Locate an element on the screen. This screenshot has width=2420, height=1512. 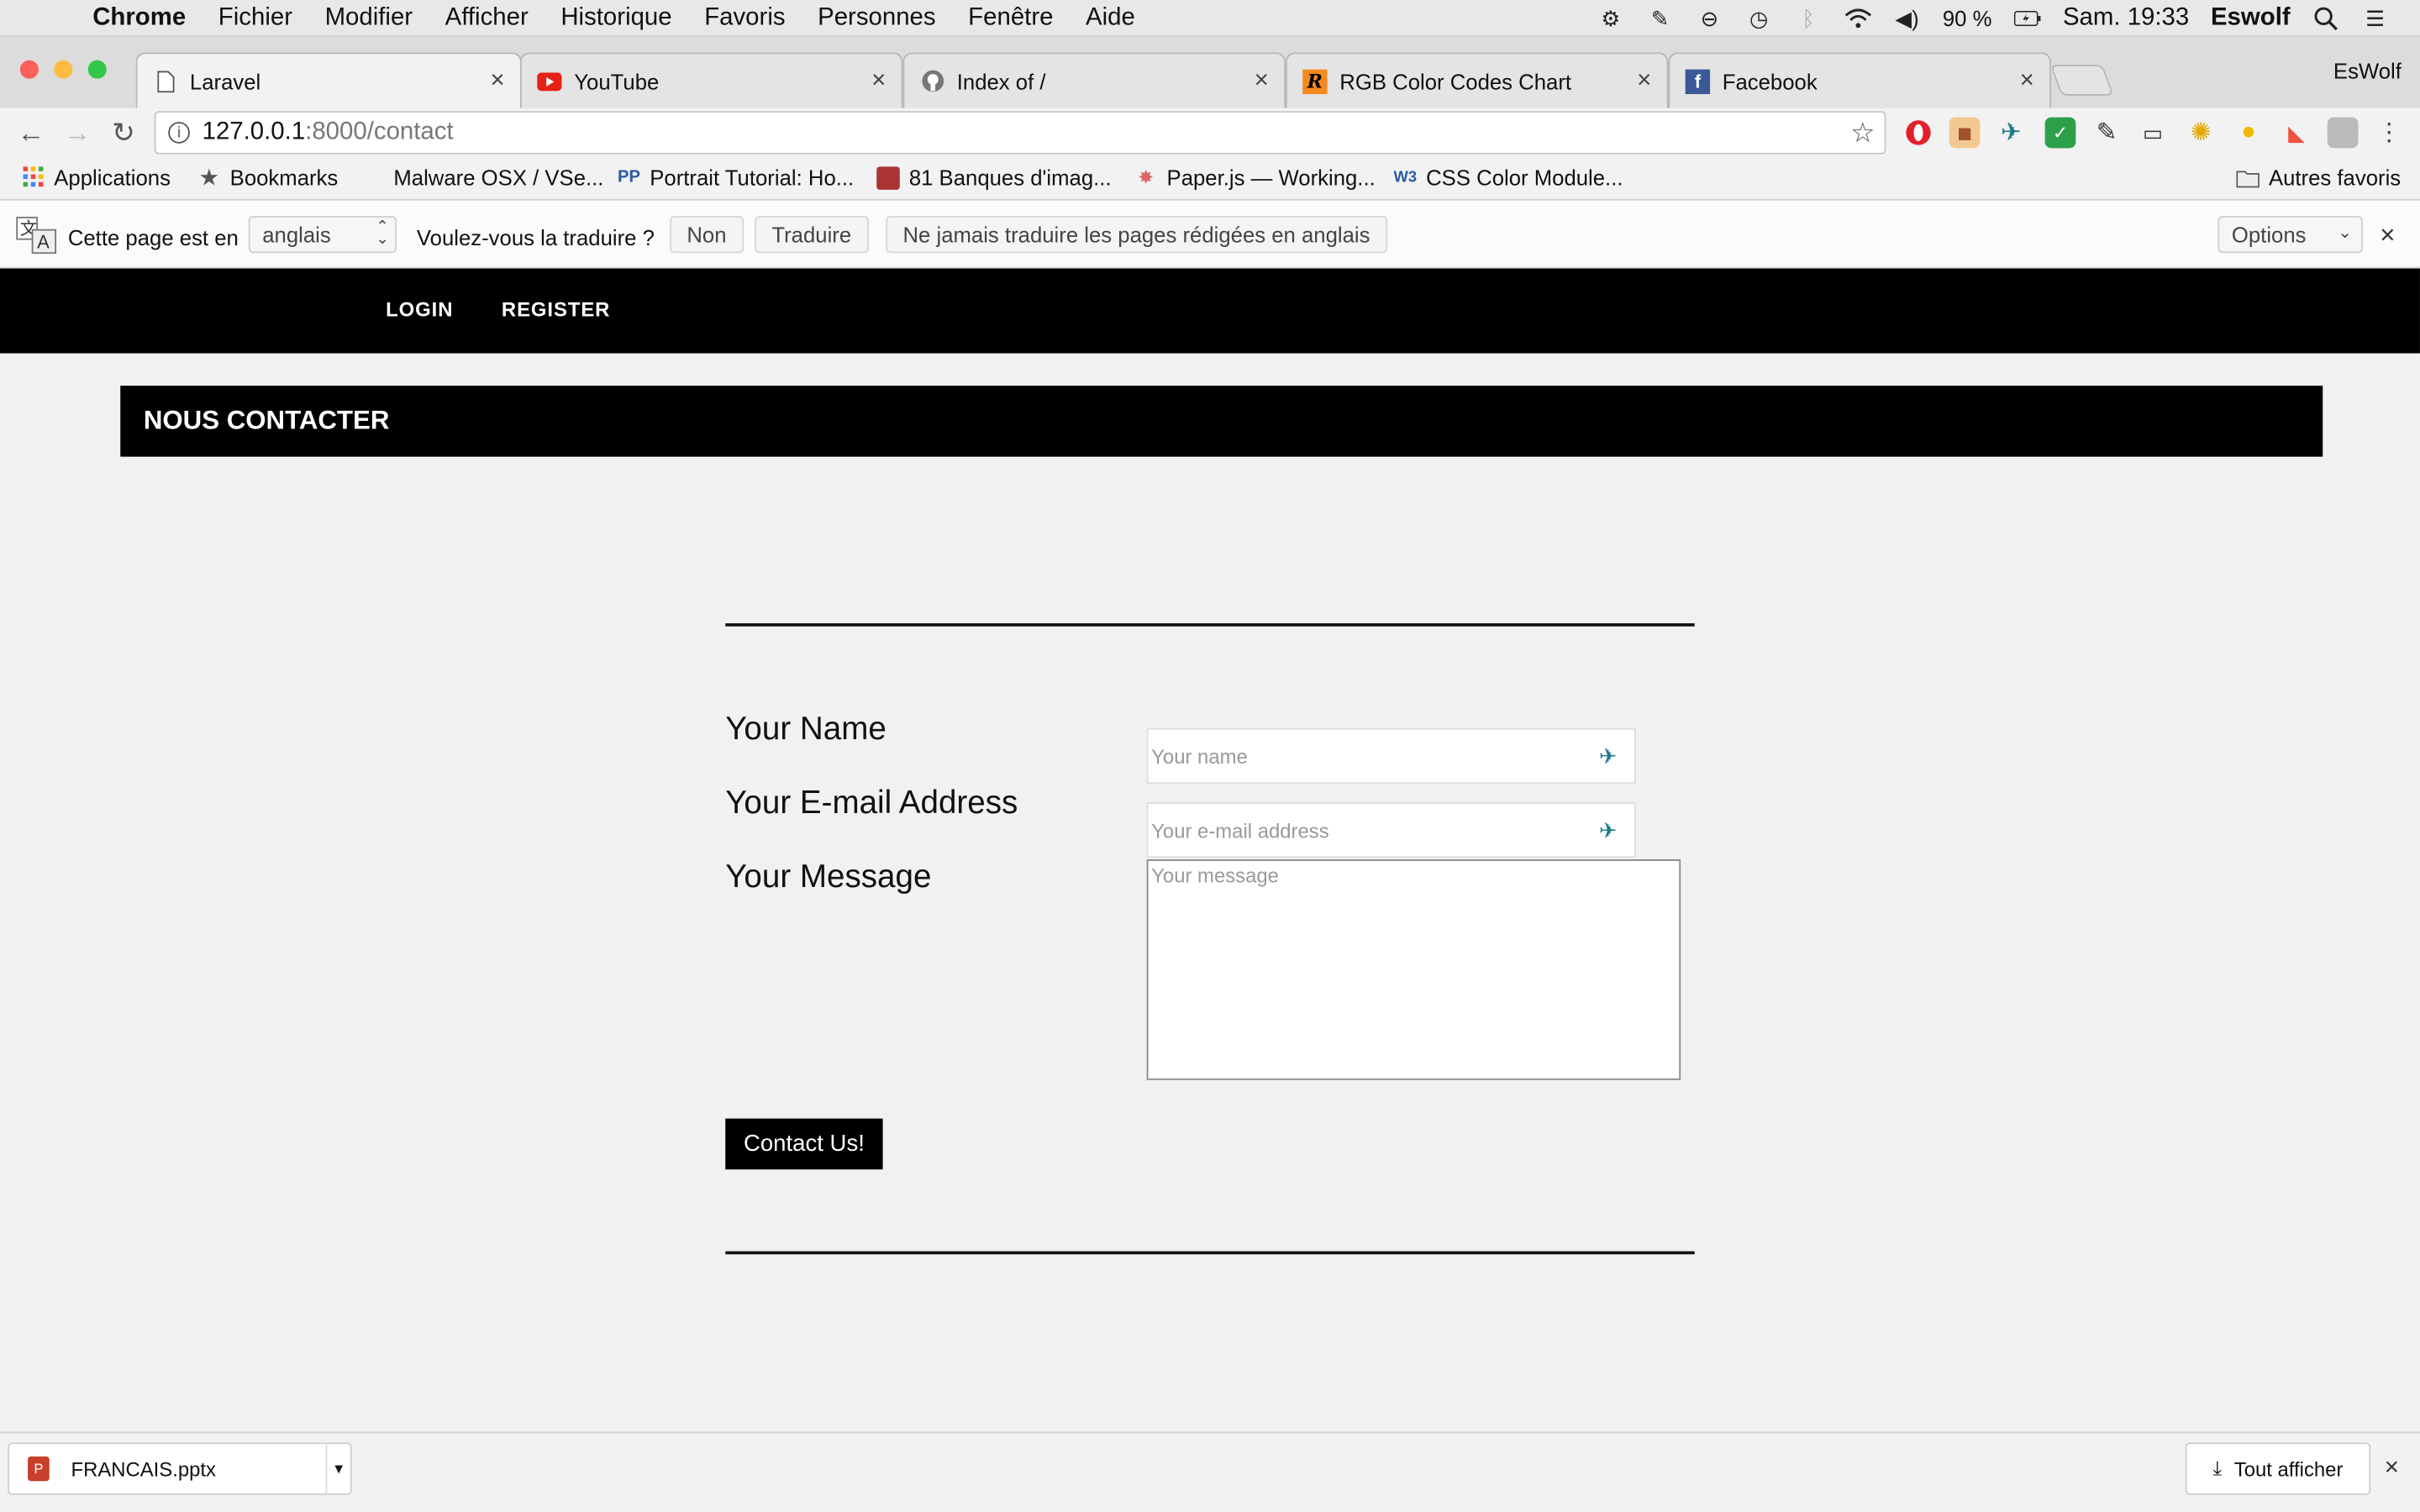
gray-extension-icon is located at coordinates (2343, 133).